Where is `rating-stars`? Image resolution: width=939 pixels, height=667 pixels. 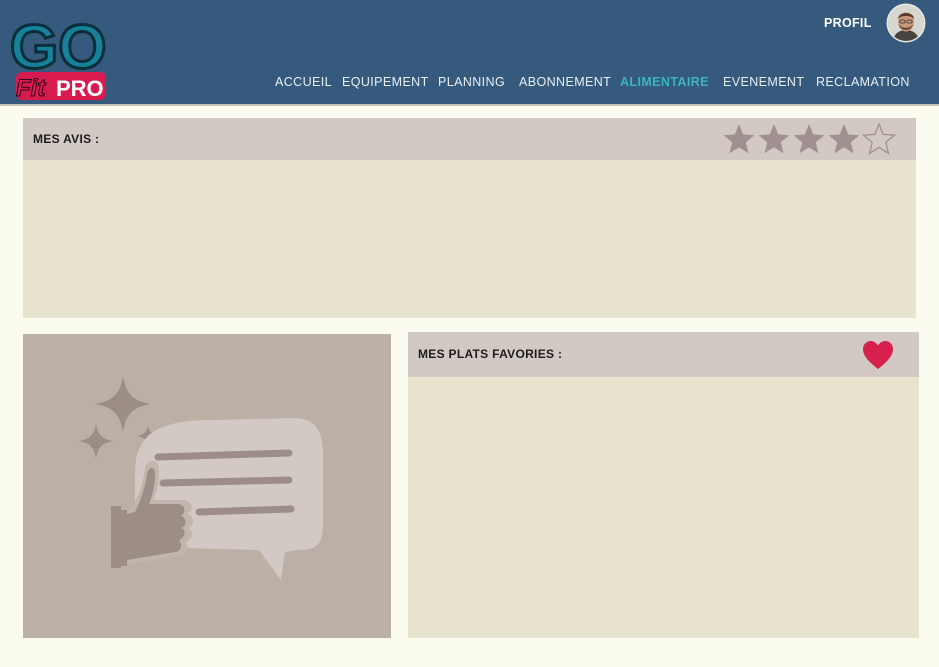 rating-stars is located at coordinates (810, 139).